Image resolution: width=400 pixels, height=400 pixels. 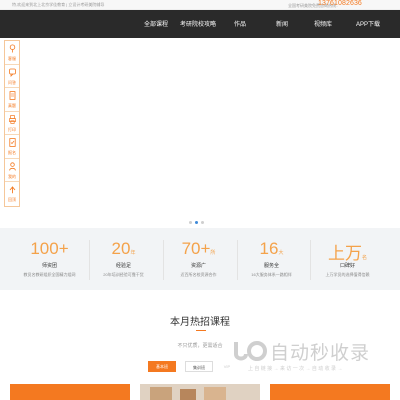 I want to click on stat-description: 16大服务体系一路相伴, so click(x=271, y=274).